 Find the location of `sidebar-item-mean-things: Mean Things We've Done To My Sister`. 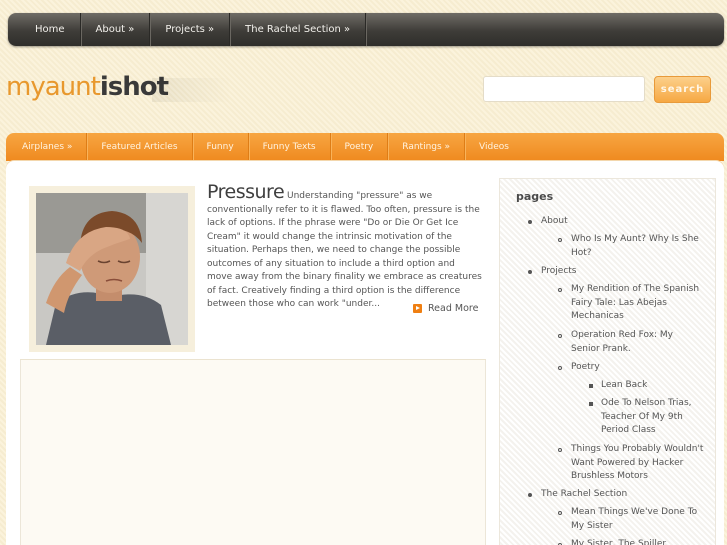

sidebar-item-mean-things: Mean Things We've Done To My Sister is located at coordinates (641, 519).